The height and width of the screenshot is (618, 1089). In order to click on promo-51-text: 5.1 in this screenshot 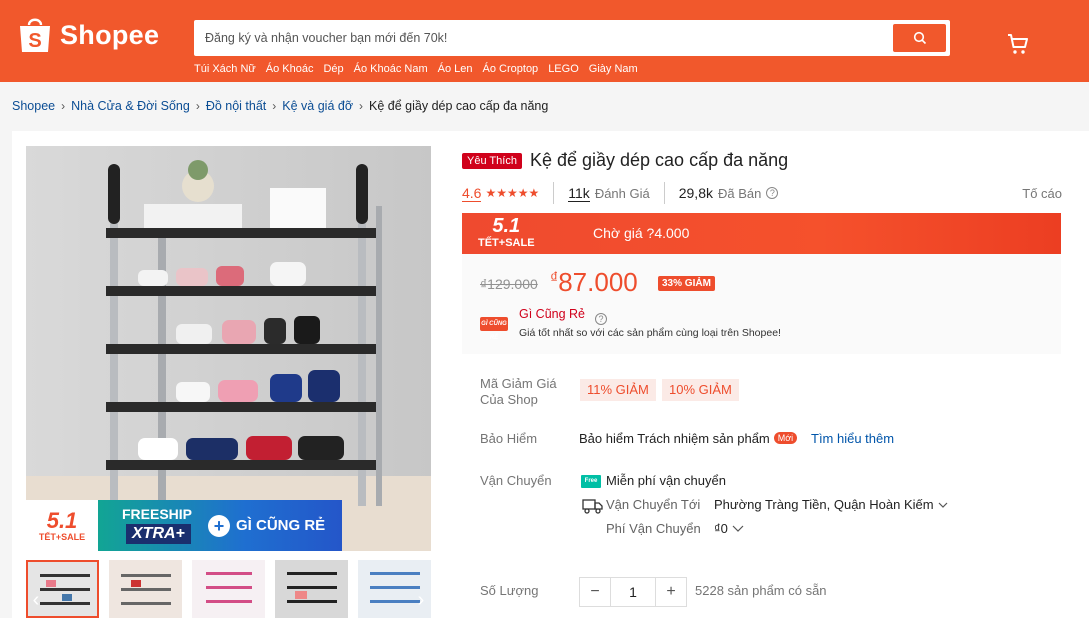, I will do `click(62, 520)`.